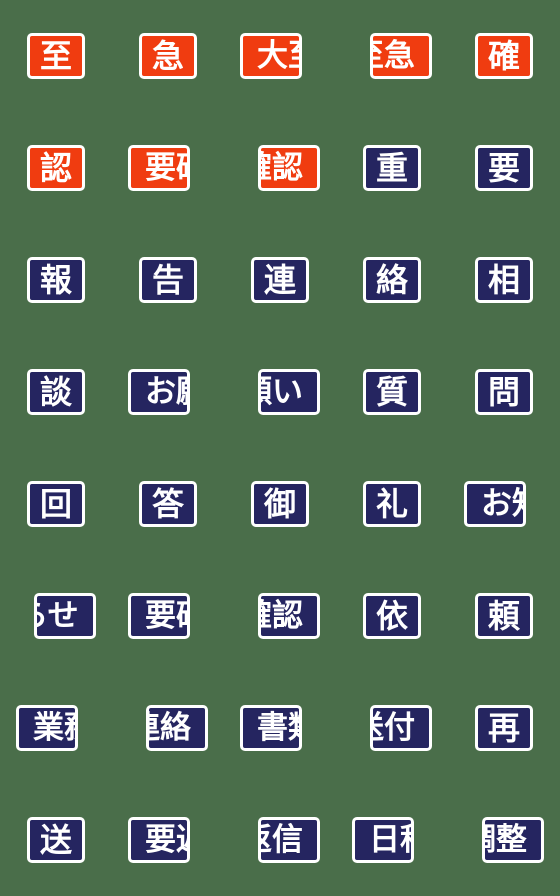  I want to click on emoji-badge-label: 御, so click(279, 504).